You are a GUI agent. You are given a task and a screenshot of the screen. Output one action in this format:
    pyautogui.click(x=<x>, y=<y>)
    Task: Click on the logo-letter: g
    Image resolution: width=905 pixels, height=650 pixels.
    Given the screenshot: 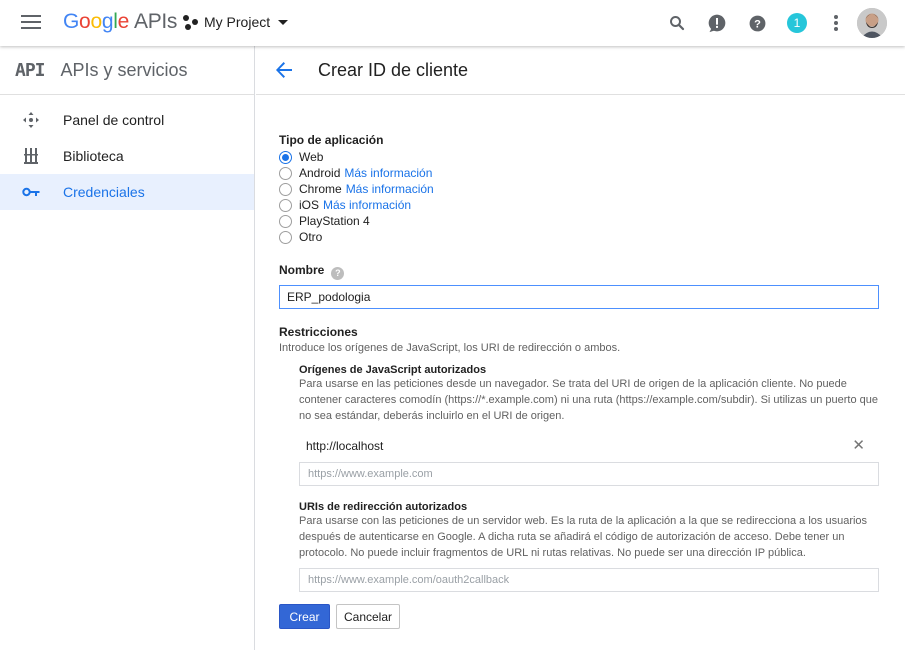 What is the action you would take?
    pyautogui.click(x=107, y=21)
    